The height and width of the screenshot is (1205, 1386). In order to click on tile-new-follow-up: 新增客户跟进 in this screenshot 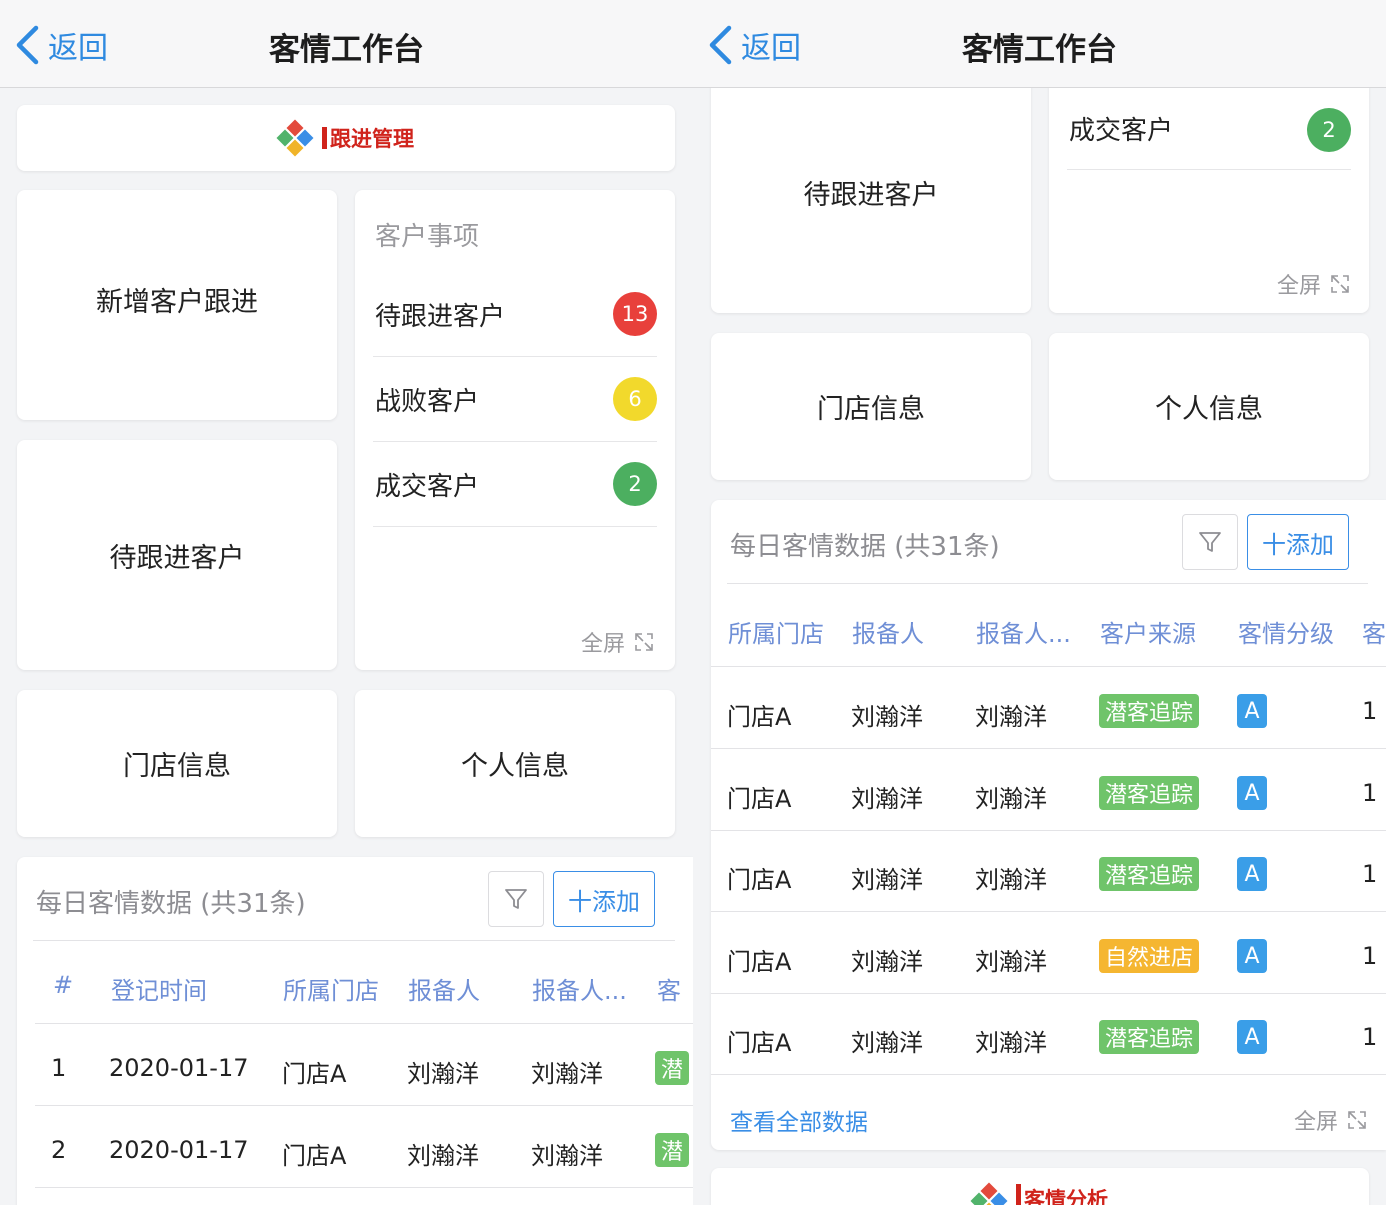, I will do `click(177, 305)`.